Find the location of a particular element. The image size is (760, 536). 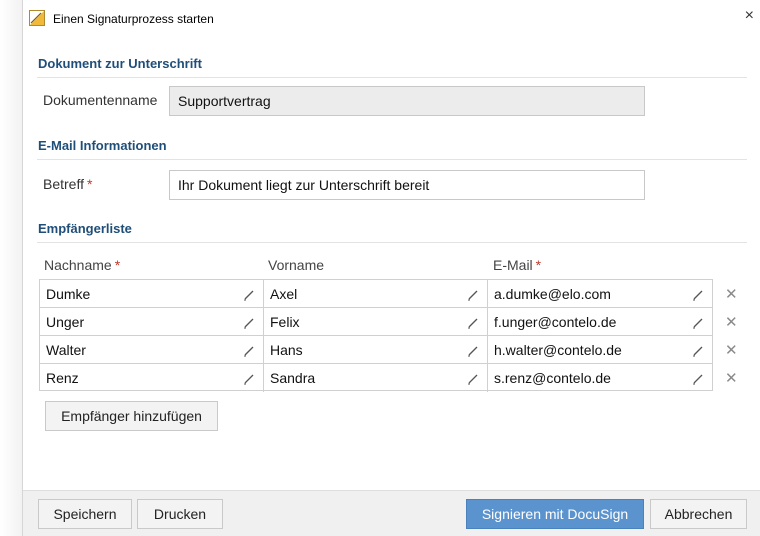

email-value: a.dumke@elo.com is located at coordinates (552, 294).